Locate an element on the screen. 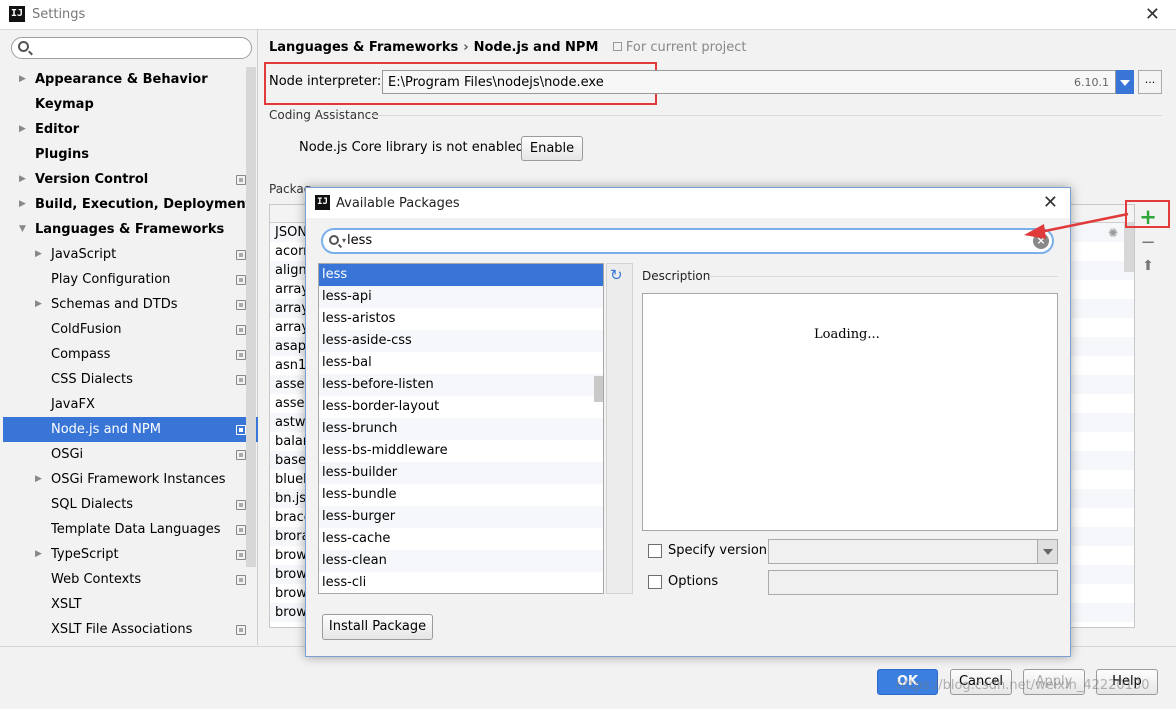 The width and height of the screenshot is (1176, 709). list-item: less-bs-middleware is located at coordinates (461, 451).